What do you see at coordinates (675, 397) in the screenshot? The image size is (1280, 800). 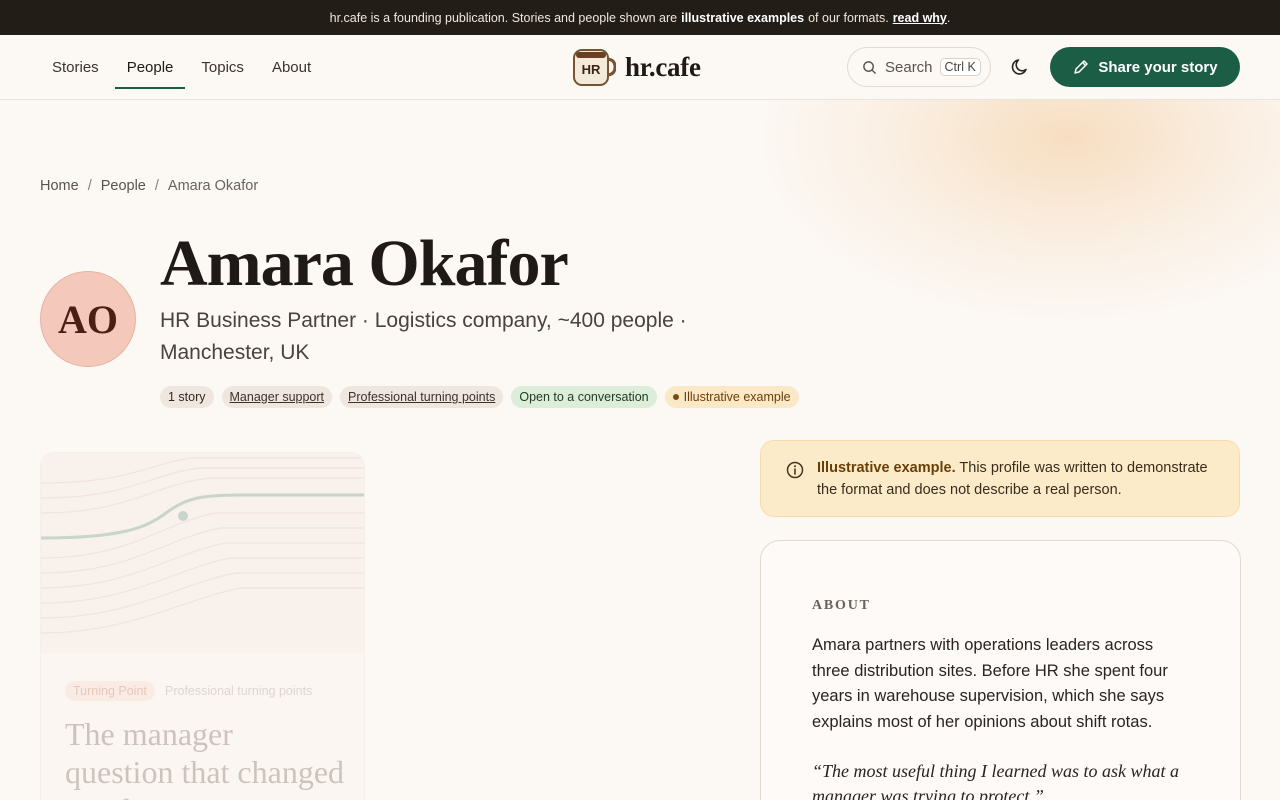 I see `dot-icon` at bounding box center [675, 397].